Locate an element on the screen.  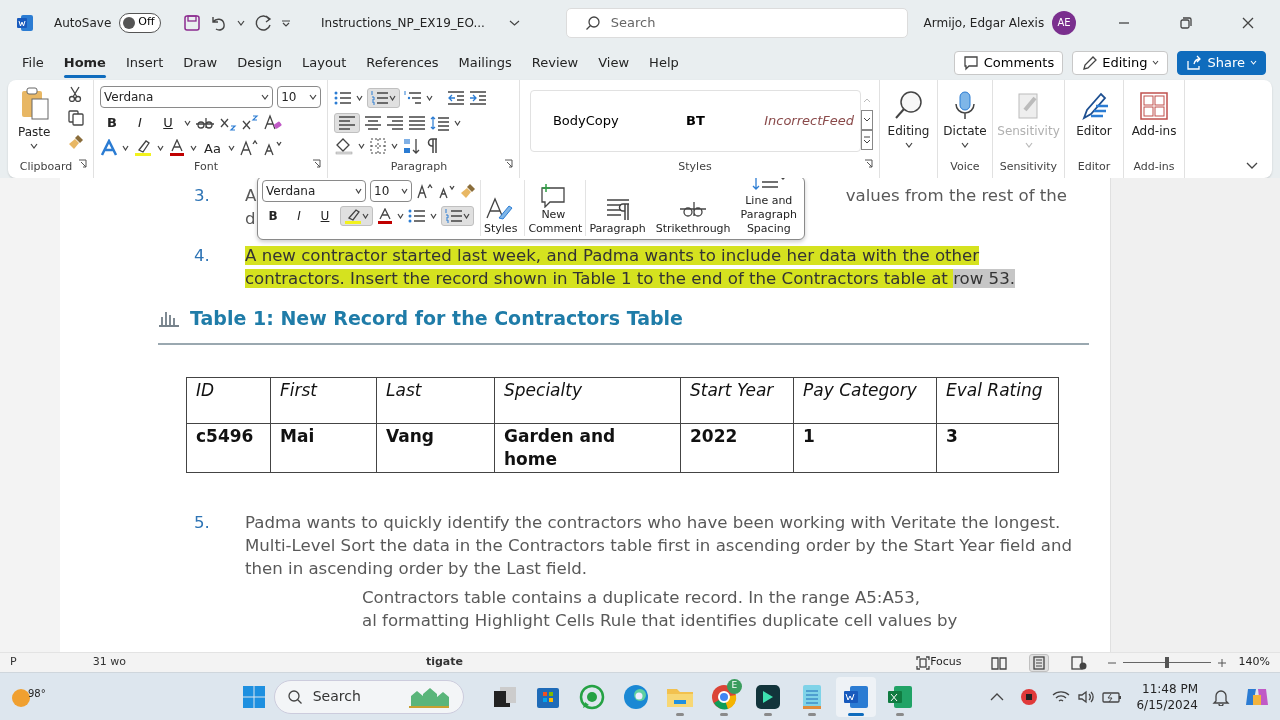
align-left-button is located at coordinates (347, 123).